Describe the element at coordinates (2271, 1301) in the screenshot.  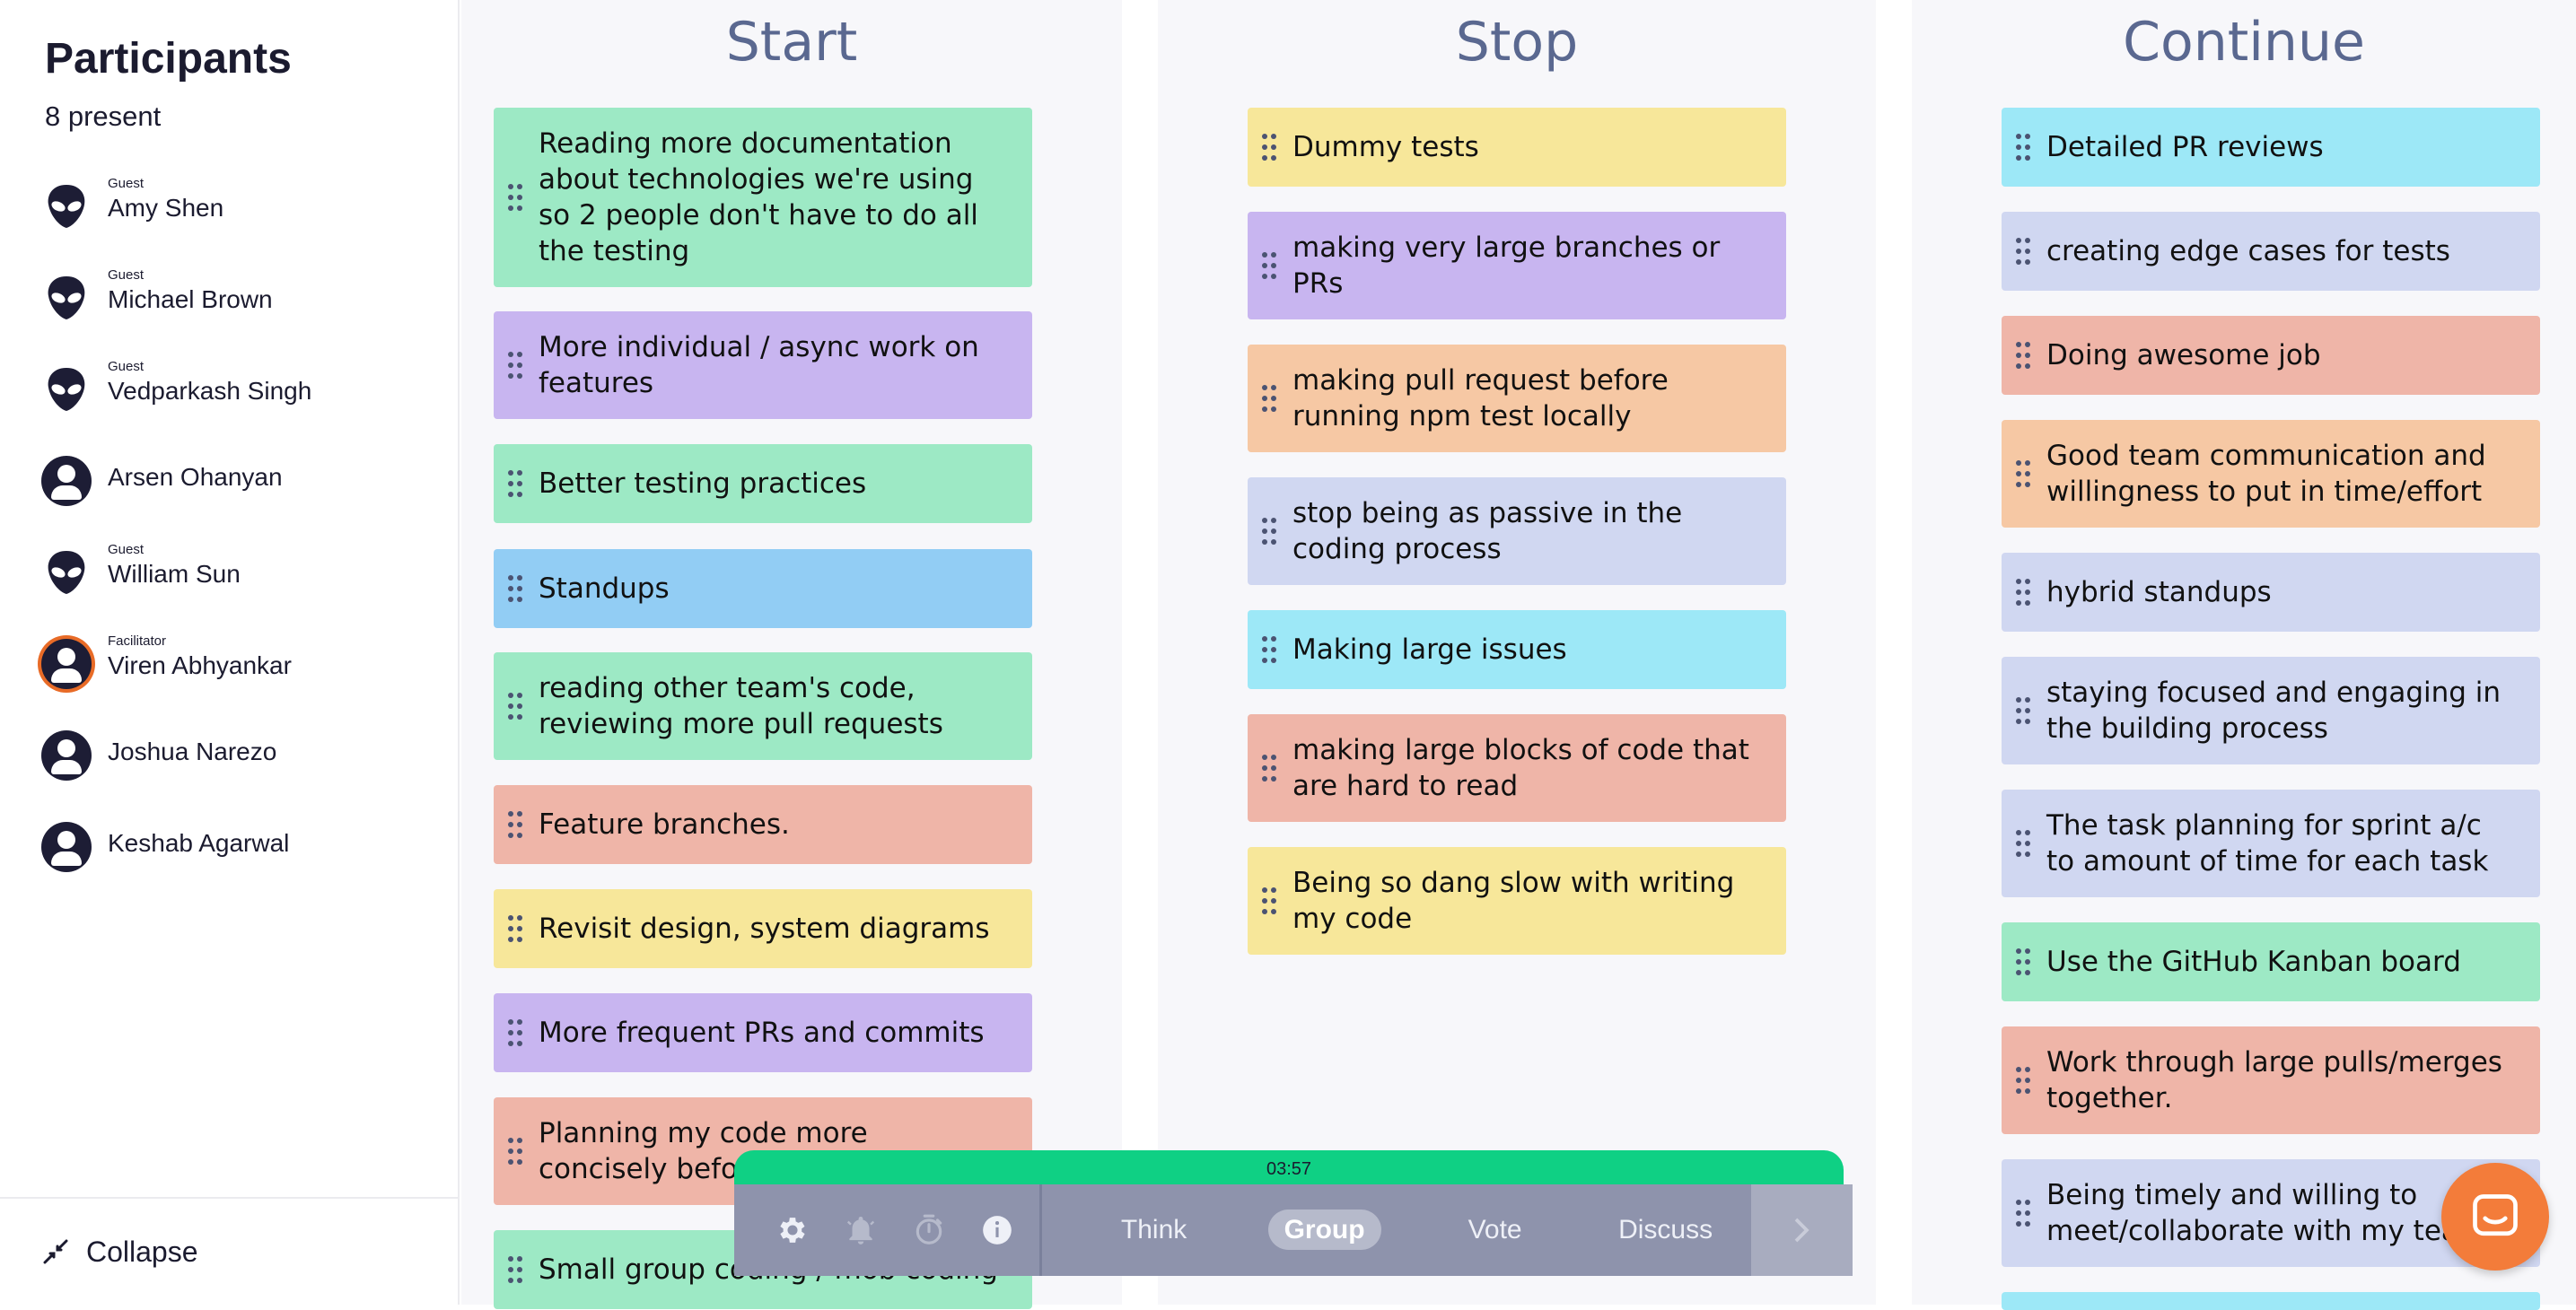
I see `reflection-card-partial` at that location.